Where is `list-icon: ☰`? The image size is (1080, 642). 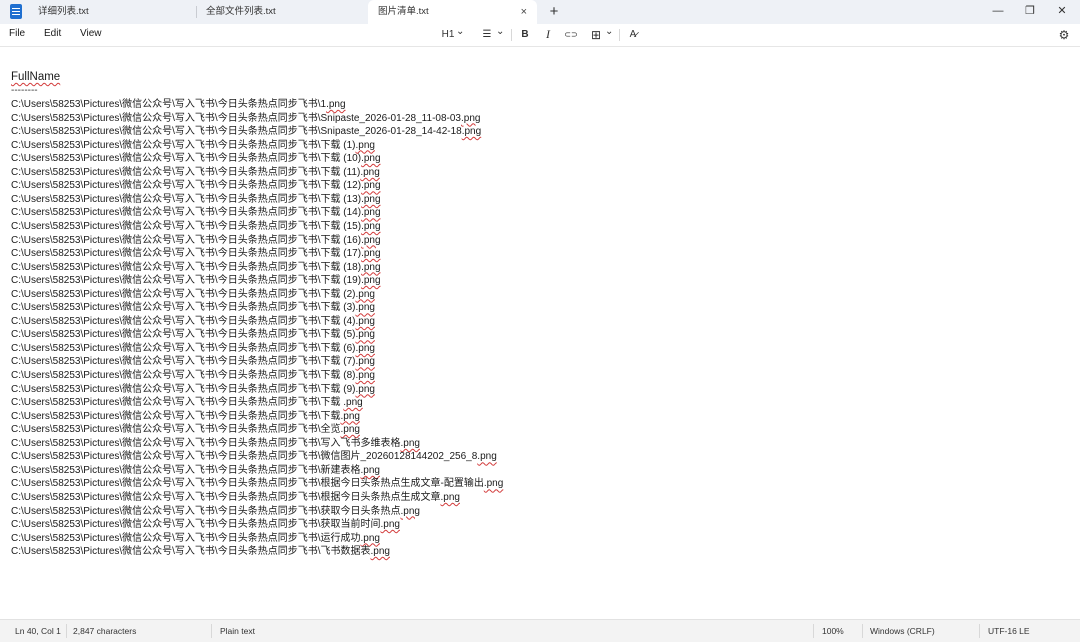 list-icon: ☰ is located at coordinates (487, 35).